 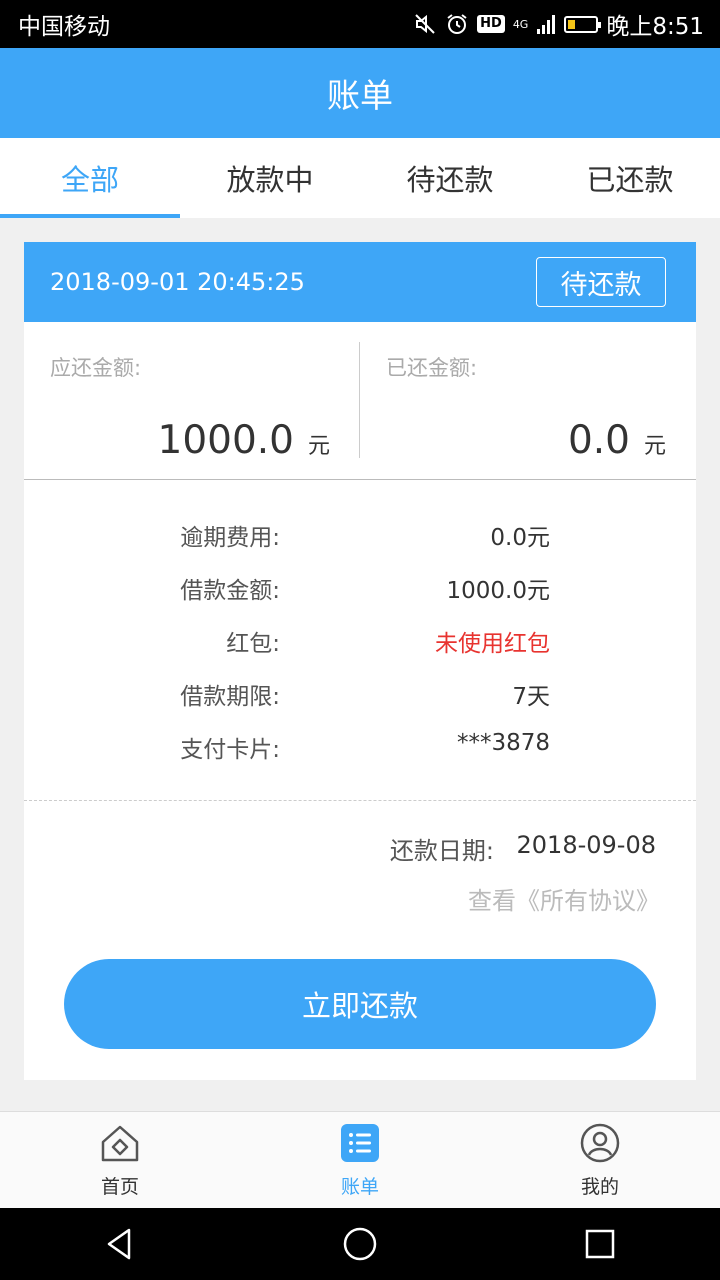 What do you see at coordinates (599, 1187) in the screenshot?
I see `nav-label-profile: 我的` at bounding box center [599, 1187].